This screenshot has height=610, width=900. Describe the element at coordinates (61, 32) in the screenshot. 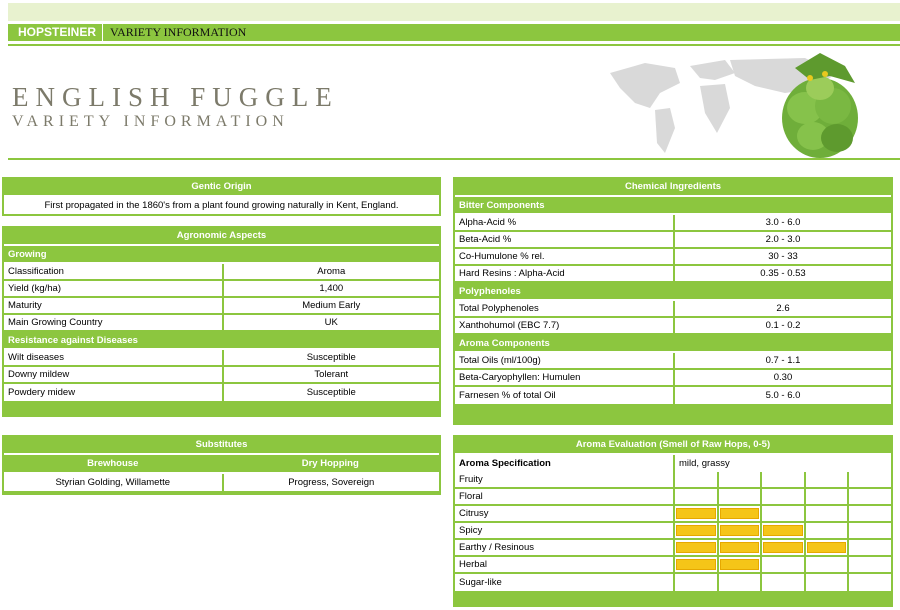

I see `brand-name: HOPSTEINER` at that location.